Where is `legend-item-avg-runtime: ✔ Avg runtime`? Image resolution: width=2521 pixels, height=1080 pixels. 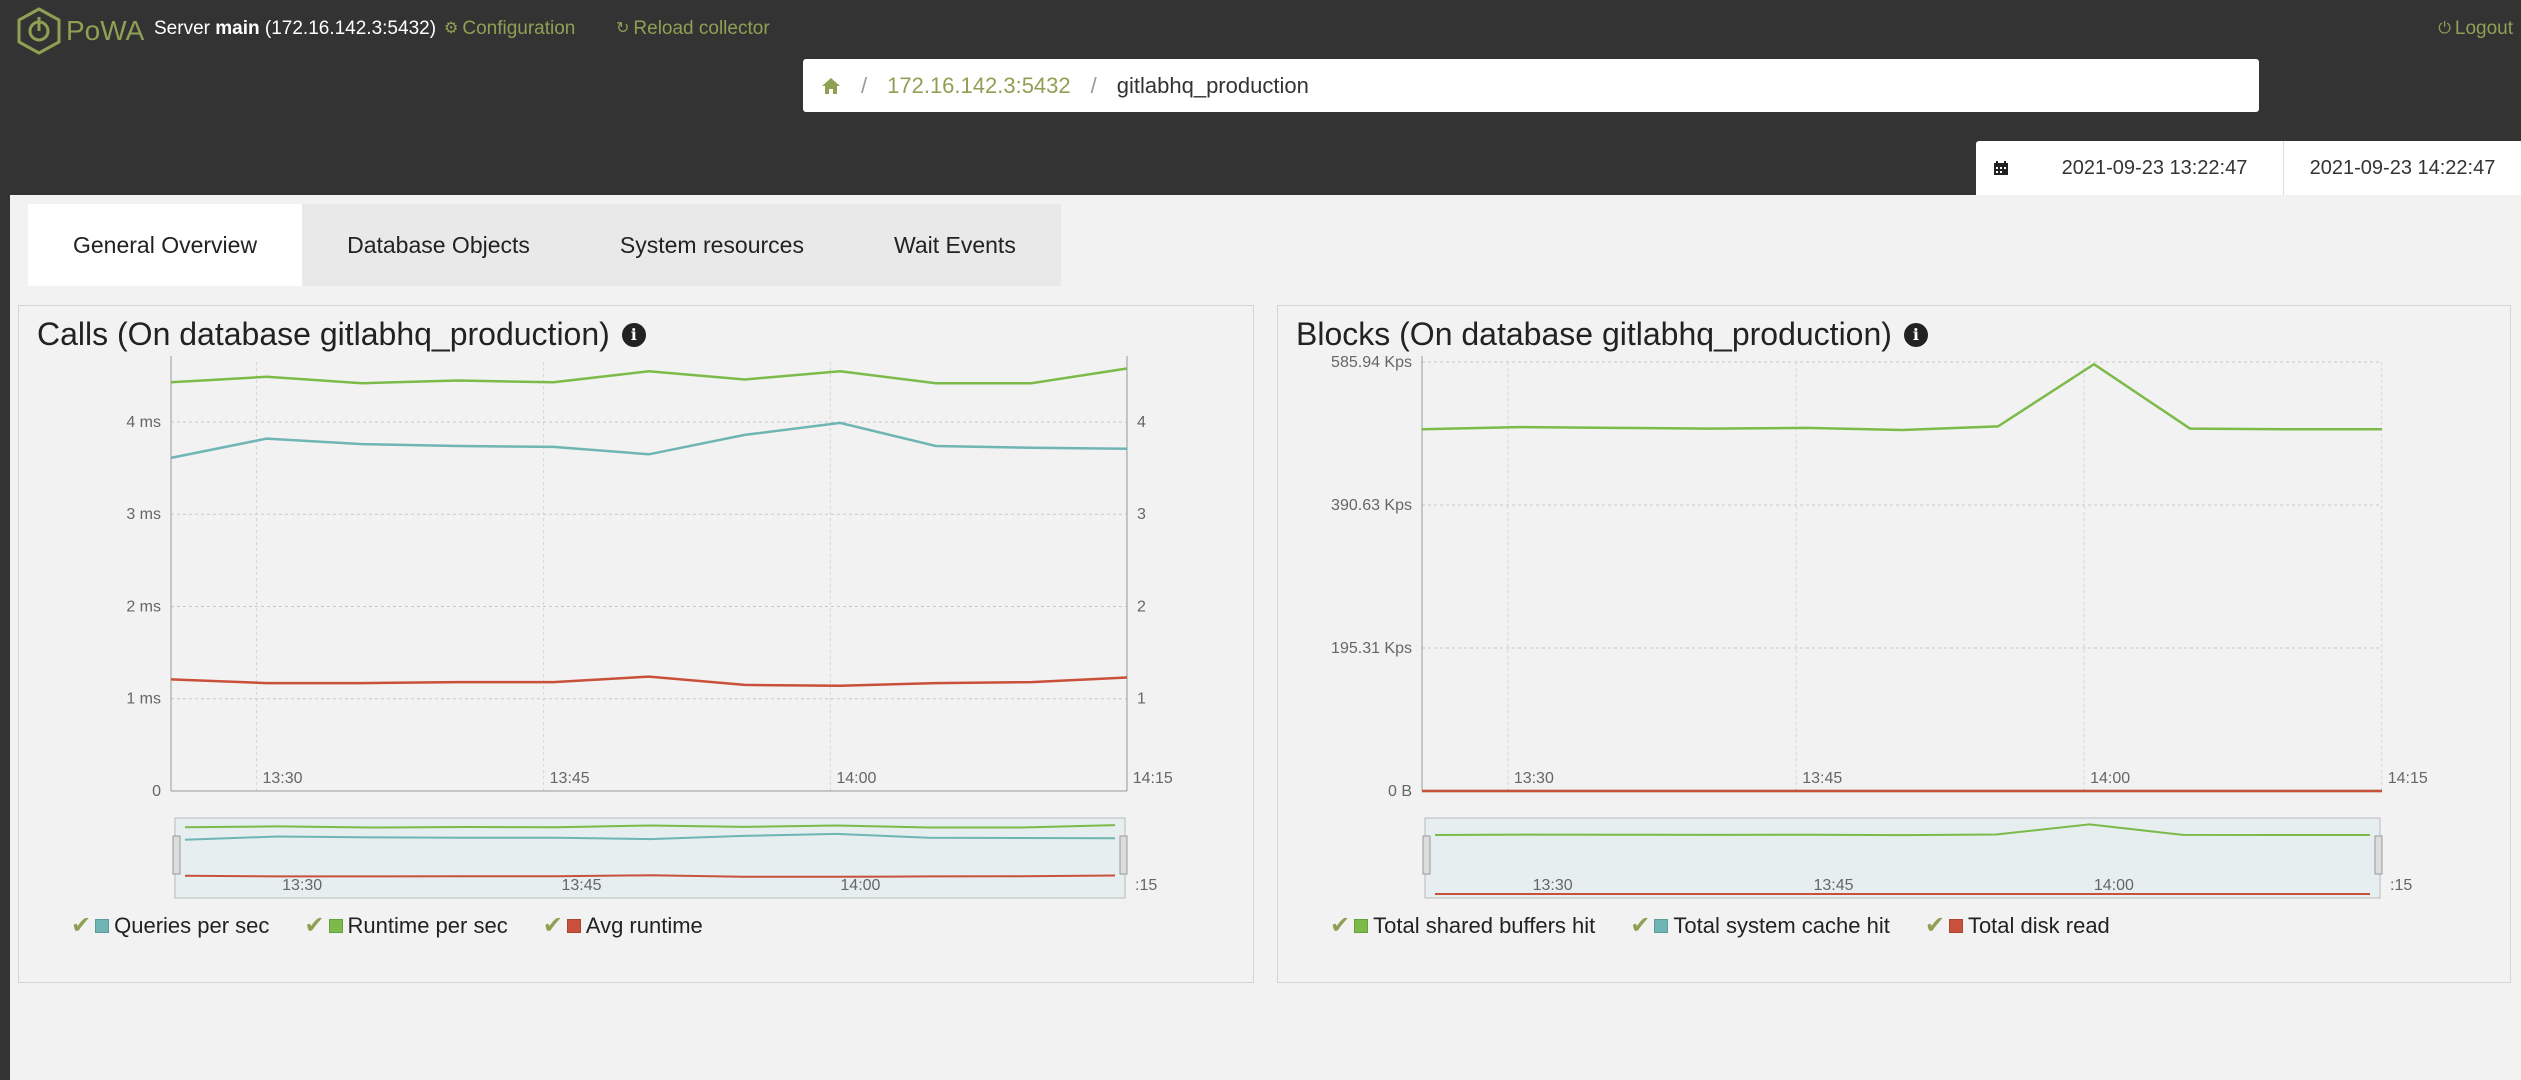
legend-item-avg-runtime: ✔ Avg runtime is located at coordinates (623, 925).